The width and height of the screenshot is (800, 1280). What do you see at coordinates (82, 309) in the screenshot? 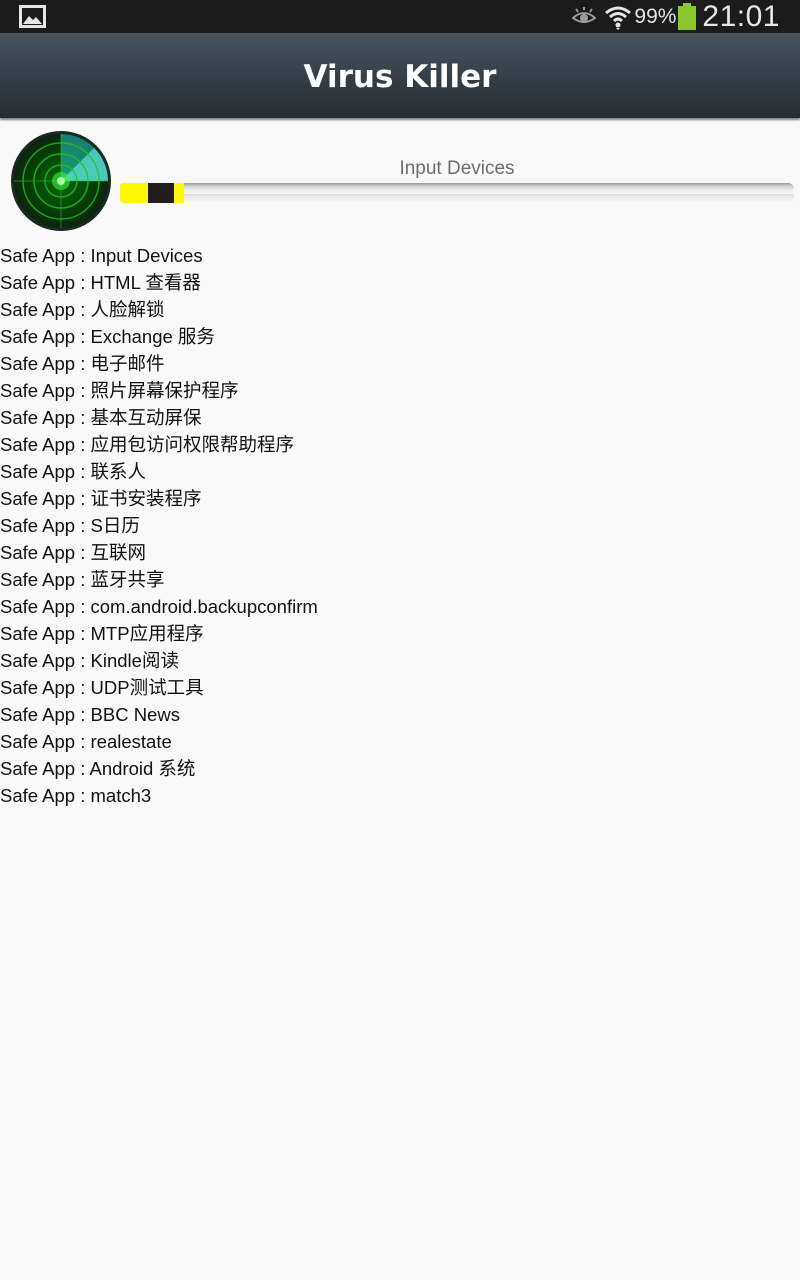
I see `list-item: Safe App : 人脸解锁` at bounding box center [82, 309].